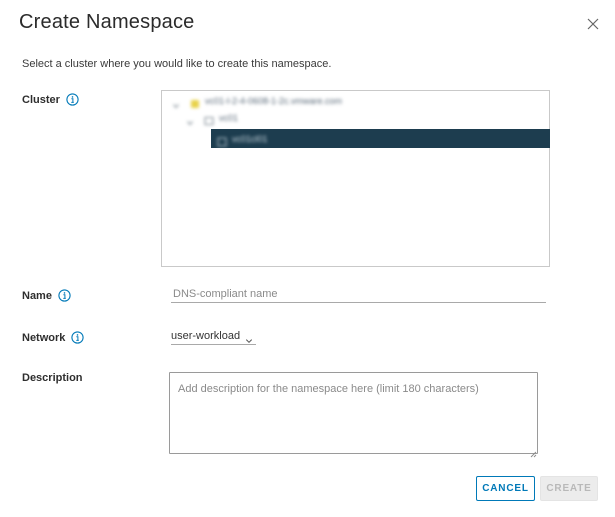 The width and height of the screenshot is (615, 517). What do you see at coordinates (593, 24) in the screenshot?
I see `close-icon` at bounding box center [593, 24].